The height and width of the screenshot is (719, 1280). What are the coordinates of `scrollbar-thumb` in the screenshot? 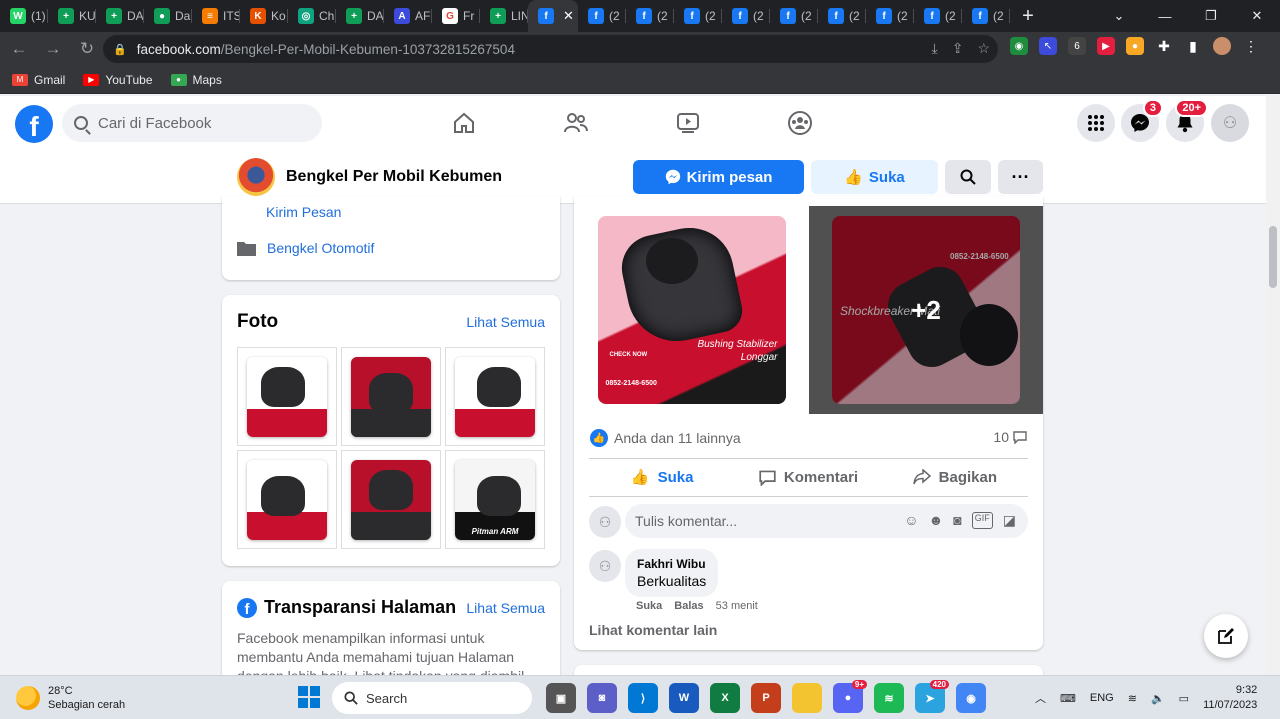 It's located at (1273, 257).